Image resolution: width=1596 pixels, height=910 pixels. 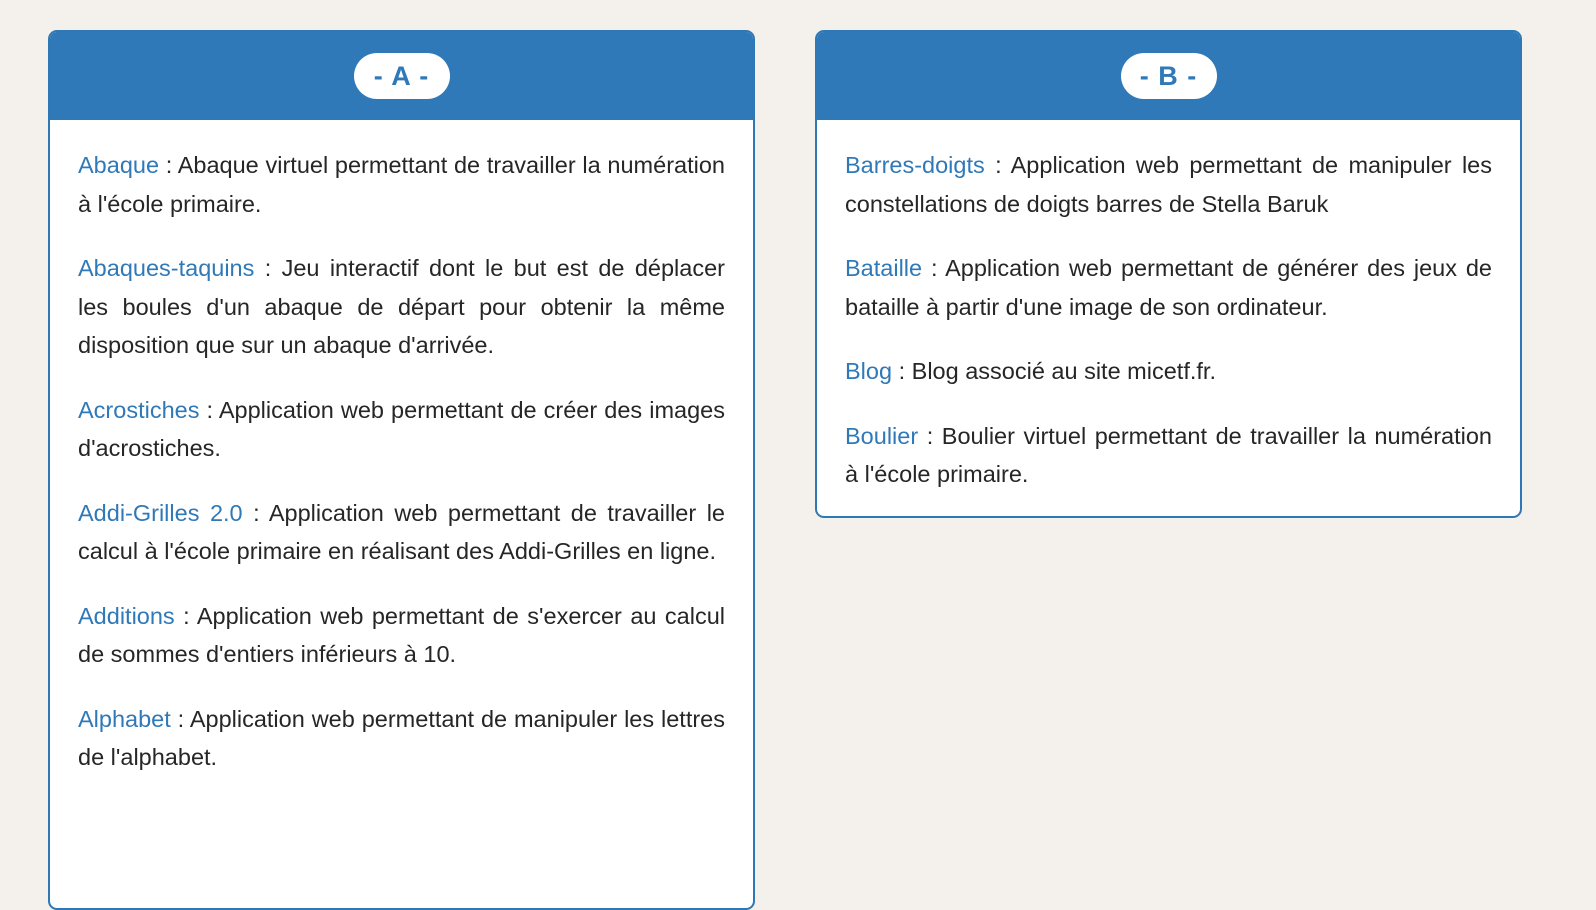 What do you see at coordinates (118, 165) in the screenshot?
I see `entry-link-abaque: Abaque` at bounding box center [118, 165].